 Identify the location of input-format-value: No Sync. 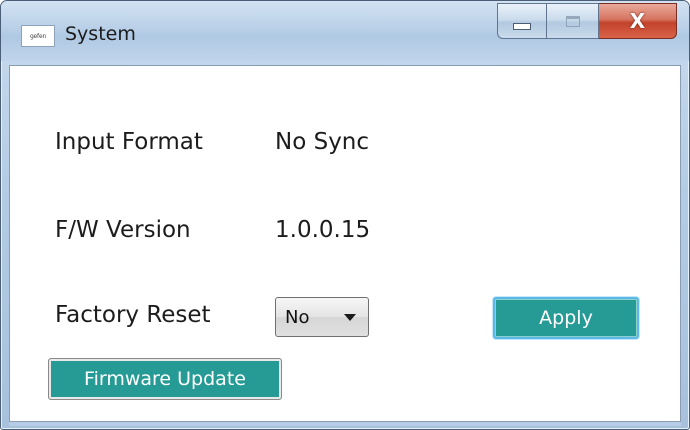
(322, 142).